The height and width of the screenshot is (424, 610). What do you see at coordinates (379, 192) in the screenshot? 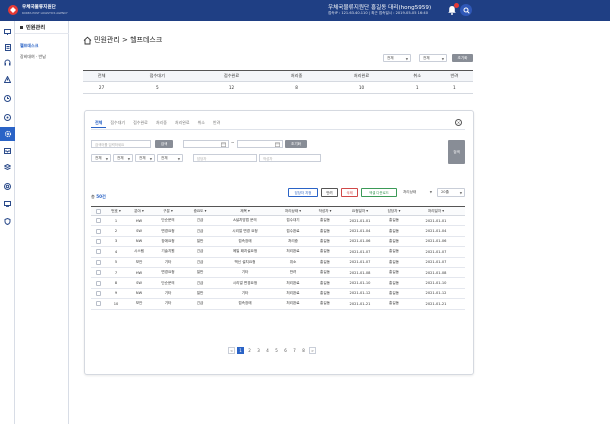
I see `excel-download-button: 엑셀 다운로드` at bounding box center [379, 192].